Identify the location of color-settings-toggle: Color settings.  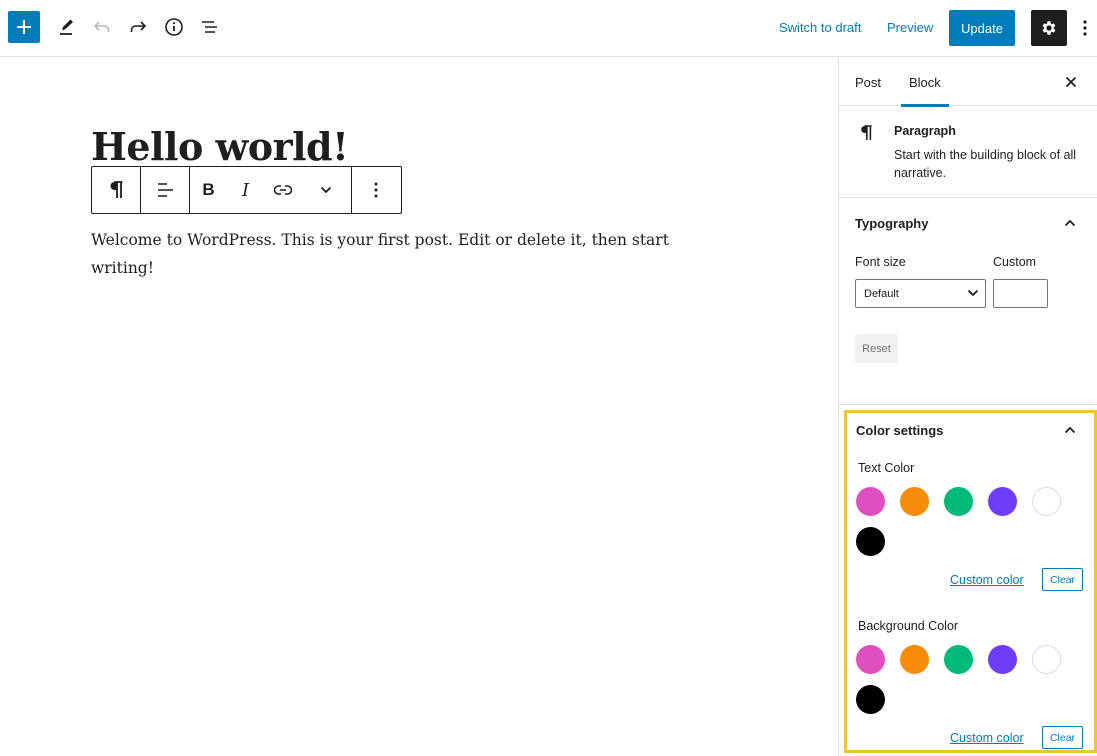
(899, 430).